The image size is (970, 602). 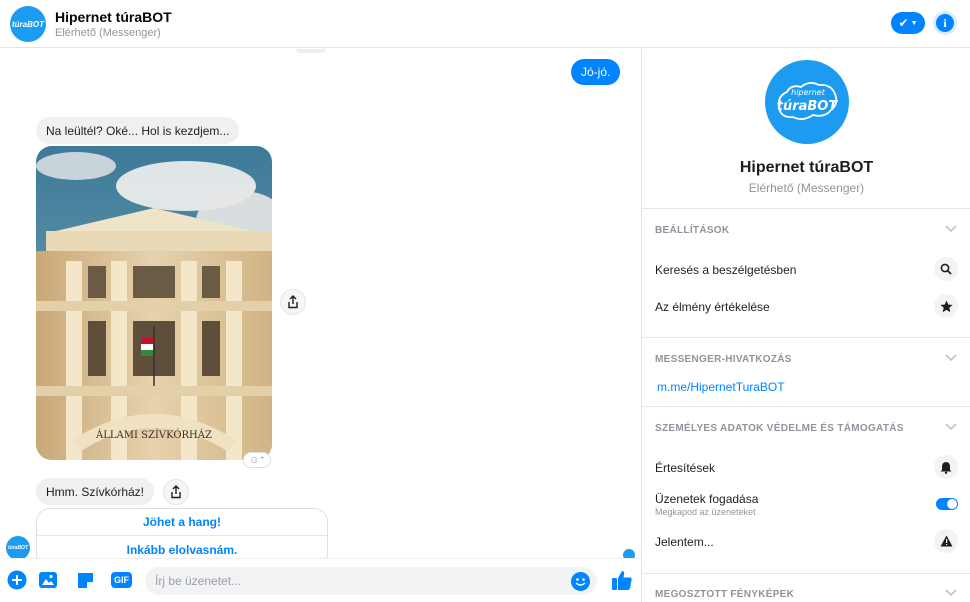 I want to click on check-icon: ✔, so click(x=903, y=23).